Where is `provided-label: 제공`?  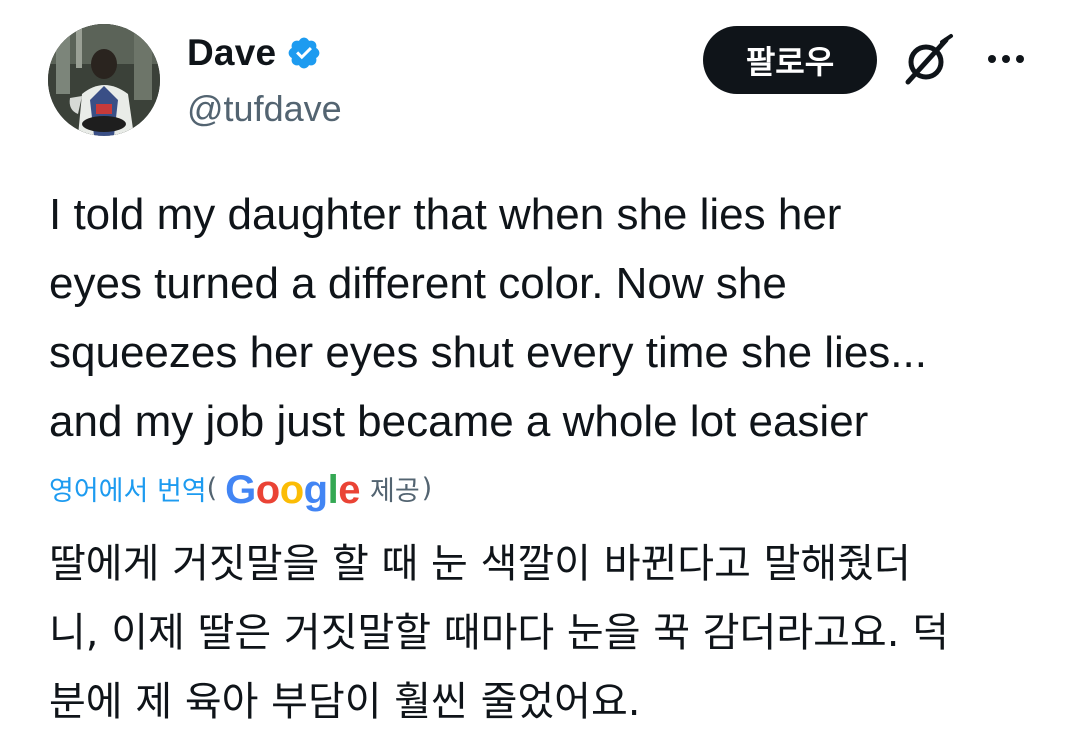 provided-label: 제공 is located at coordinates (394, 491).